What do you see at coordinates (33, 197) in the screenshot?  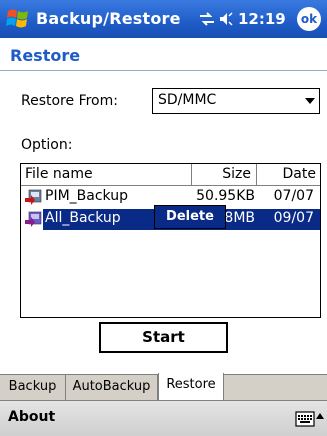 I see `pim-backup-icon` at bounding box center [33, 197].